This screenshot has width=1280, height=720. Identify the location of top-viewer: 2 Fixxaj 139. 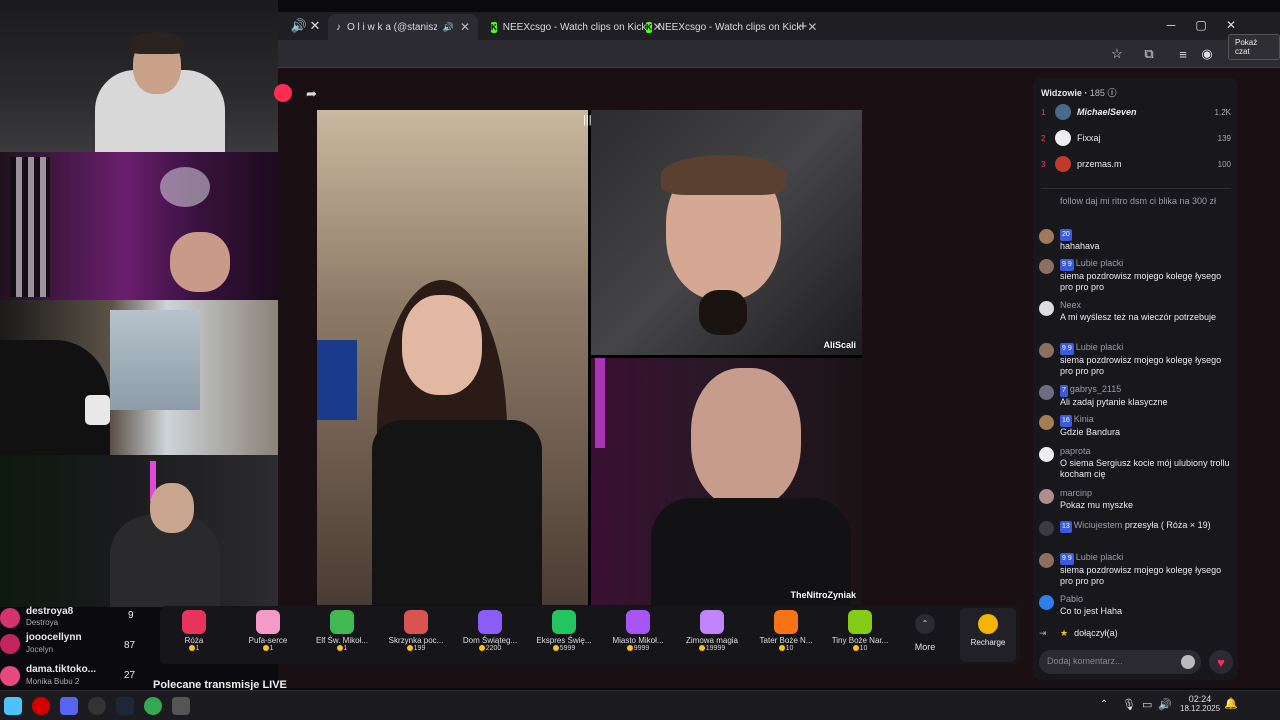
(1136, 138).